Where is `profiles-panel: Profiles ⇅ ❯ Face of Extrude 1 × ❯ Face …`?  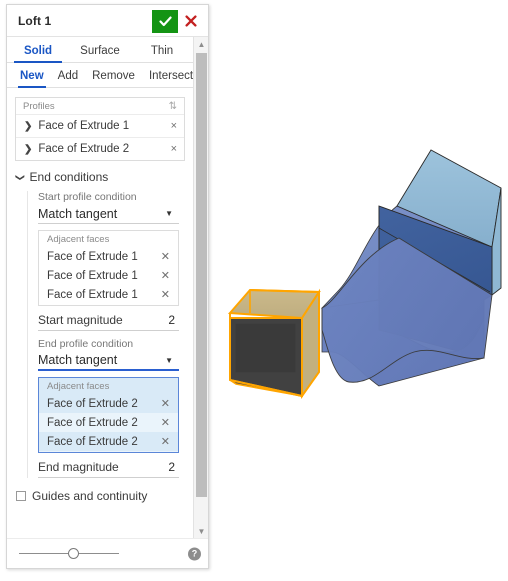 profiles-panel: Profiles ⇅ ❯ Face of Extrude 1 × ❯ Face … is located at coordinates (100, 129).